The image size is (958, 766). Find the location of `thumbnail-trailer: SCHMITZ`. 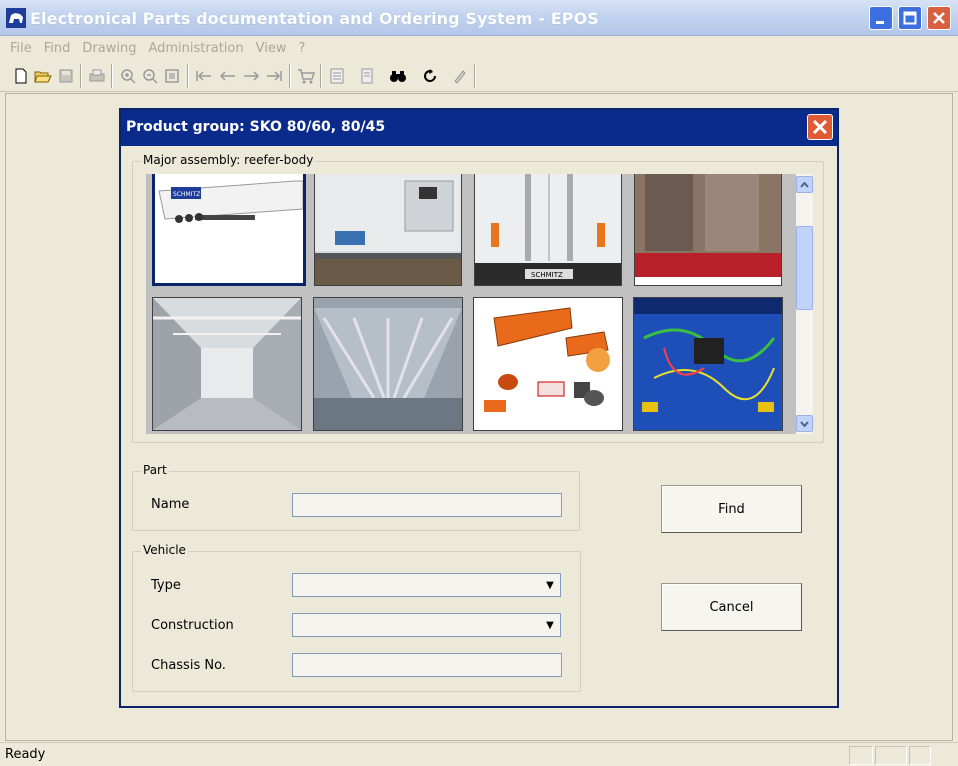

thumbnail-trailer: SCHMITZ is located at coordinates (229, 230).